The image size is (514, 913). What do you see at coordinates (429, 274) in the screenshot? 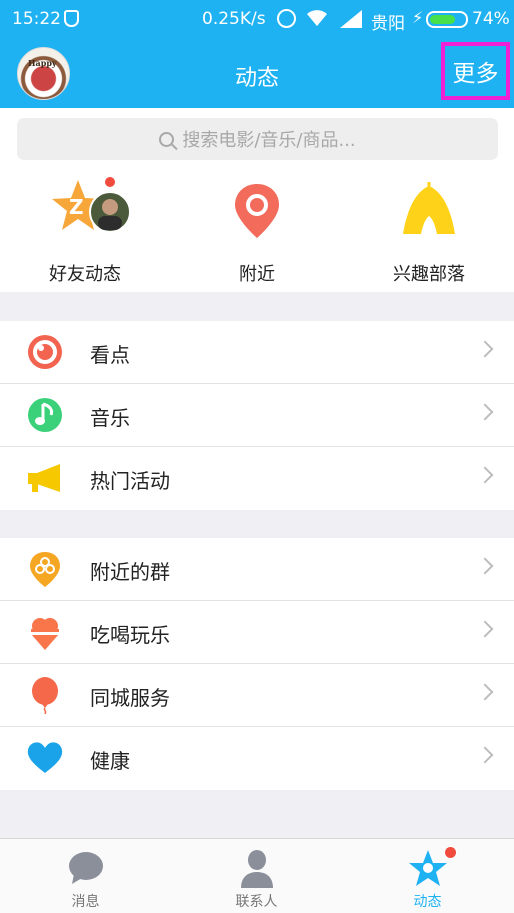
I see `quick-entry-label: 兴趣部落` at bounding box center [429, 274].